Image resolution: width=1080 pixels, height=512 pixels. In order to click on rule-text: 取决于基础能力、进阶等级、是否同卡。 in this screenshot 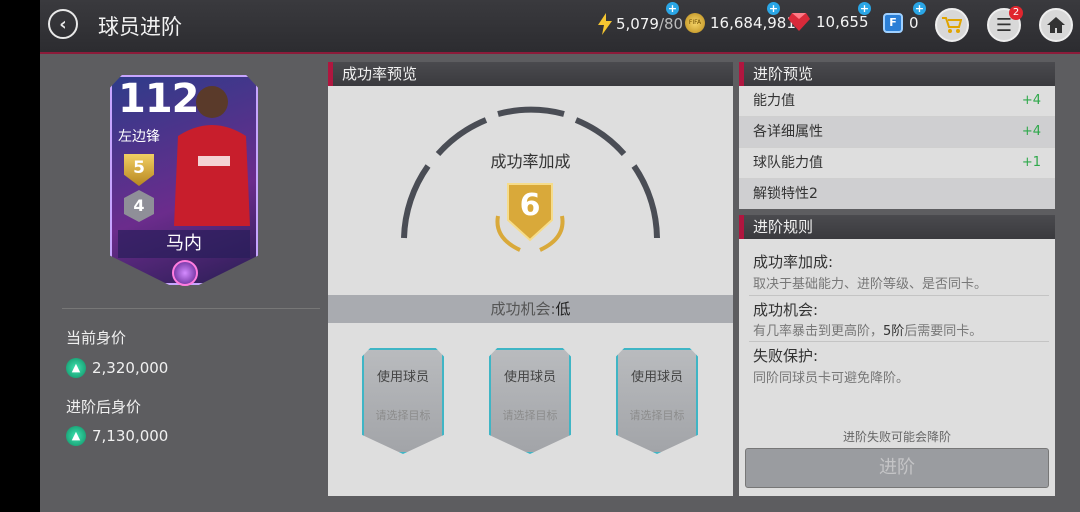, I will do `click(870, 284)`.